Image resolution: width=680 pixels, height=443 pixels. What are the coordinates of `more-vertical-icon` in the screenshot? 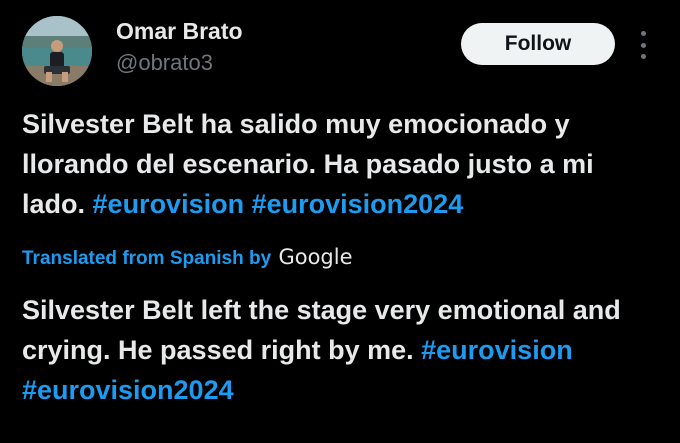 It's located at (643, 45).